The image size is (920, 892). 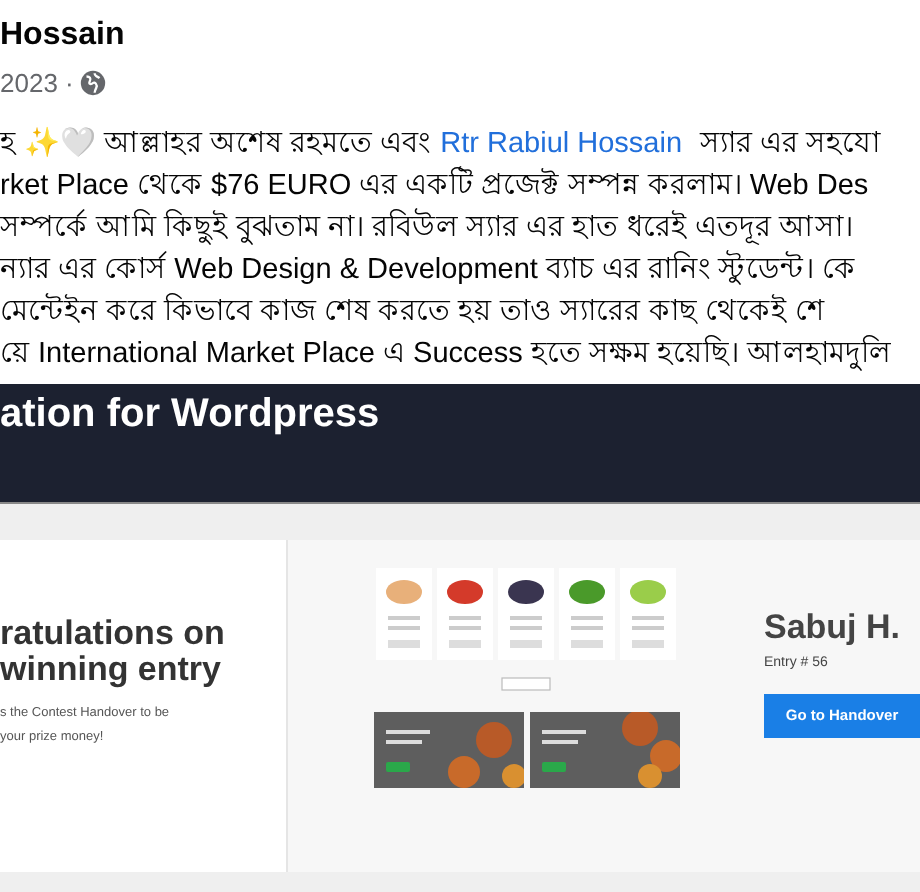 What do you see at coordinates (413, 312) in the screenshot?
I see `post-text: মেন্টেইন করে কিভাবে কাজ শেষ করতে হয় তাও স্যারের কাছ থেকেই শে` at bounding box center [413, 312].